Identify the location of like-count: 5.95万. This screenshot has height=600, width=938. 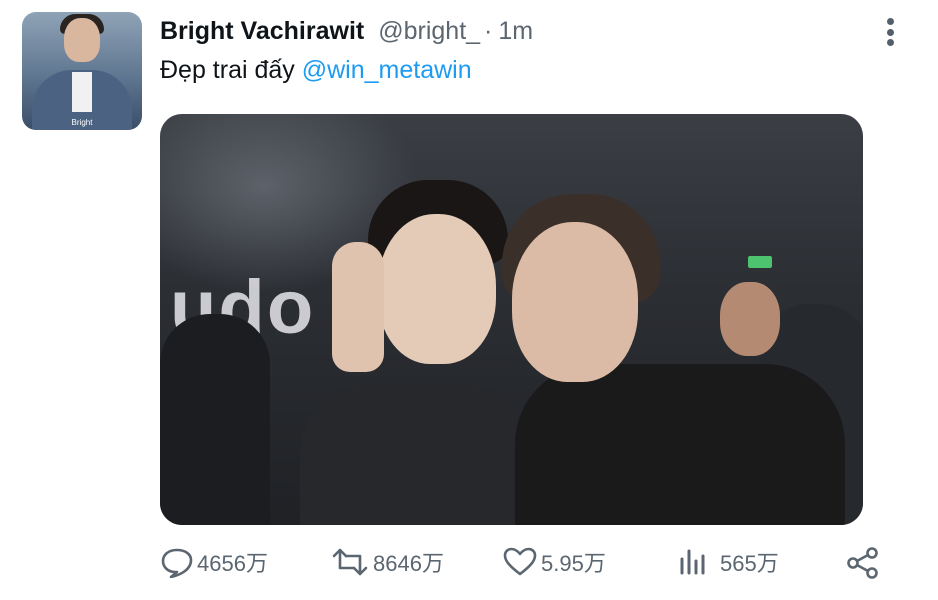
(573, 563).